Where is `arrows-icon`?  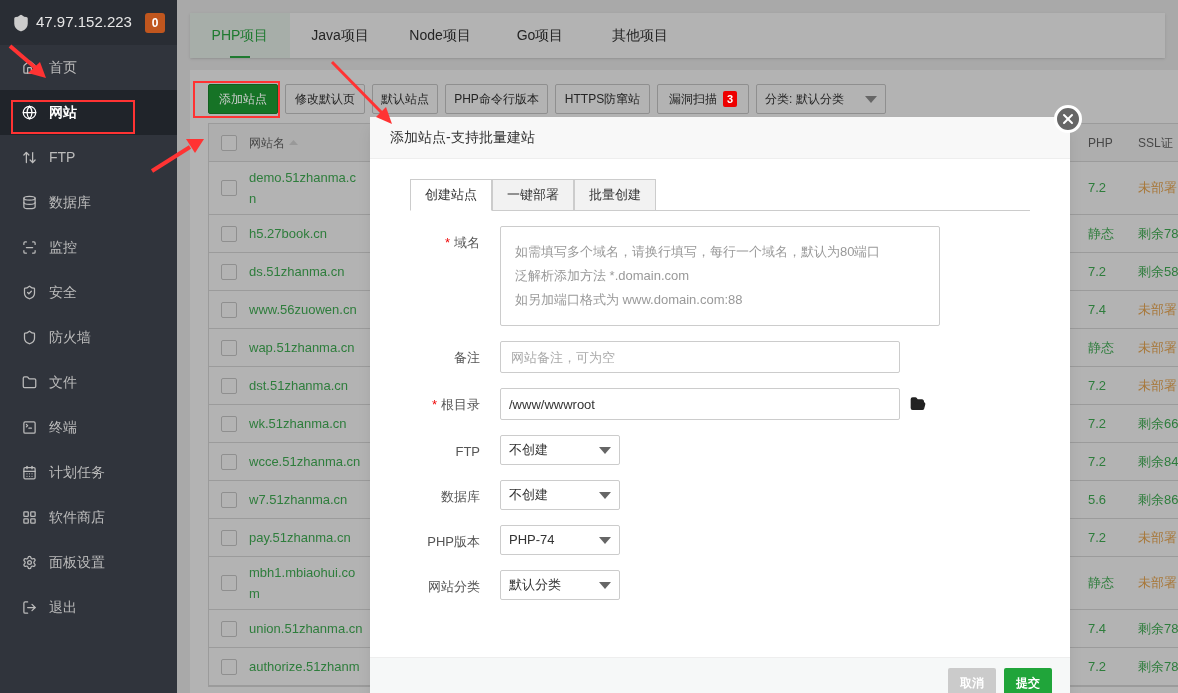 arrows-icon is located at coordinates (29, 157).